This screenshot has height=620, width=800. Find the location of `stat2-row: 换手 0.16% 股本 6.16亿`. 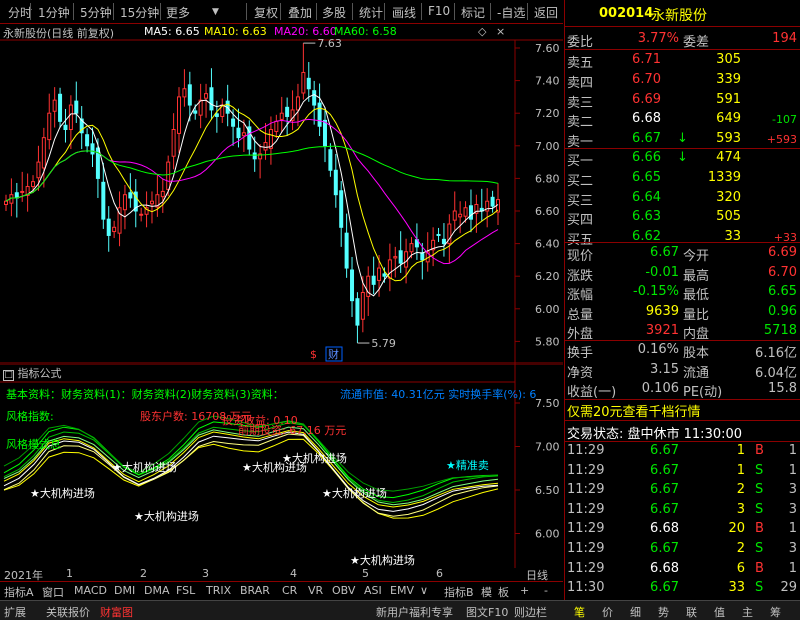

stat2-row: 换手 0.16% 股本 6.16亿 is located at coordinates (682, 351).